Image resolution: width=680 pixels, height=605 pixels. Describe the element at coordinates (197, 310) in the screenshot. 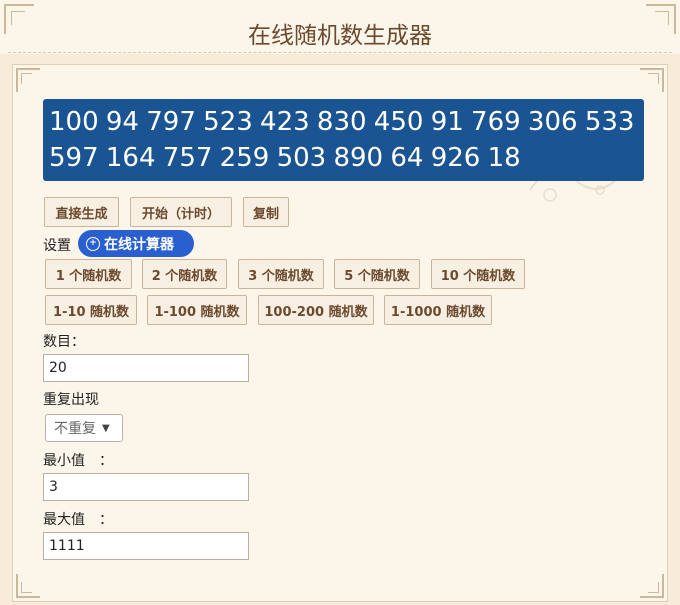

I see `preset-range-1-100-button: 1-100 随机数` at that location.